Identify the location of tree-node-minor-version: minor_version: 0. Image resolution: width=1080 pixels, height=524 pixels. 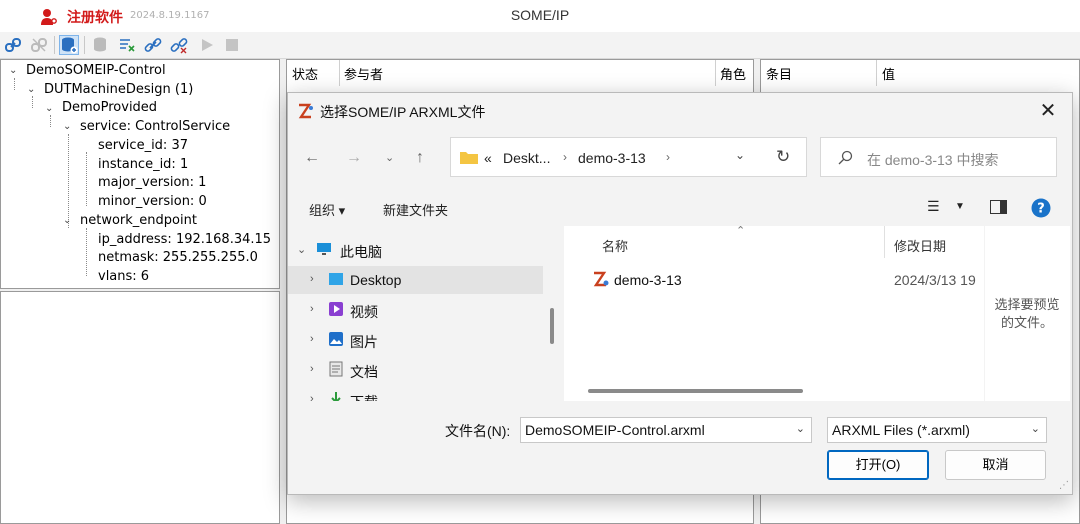
(152, 202).